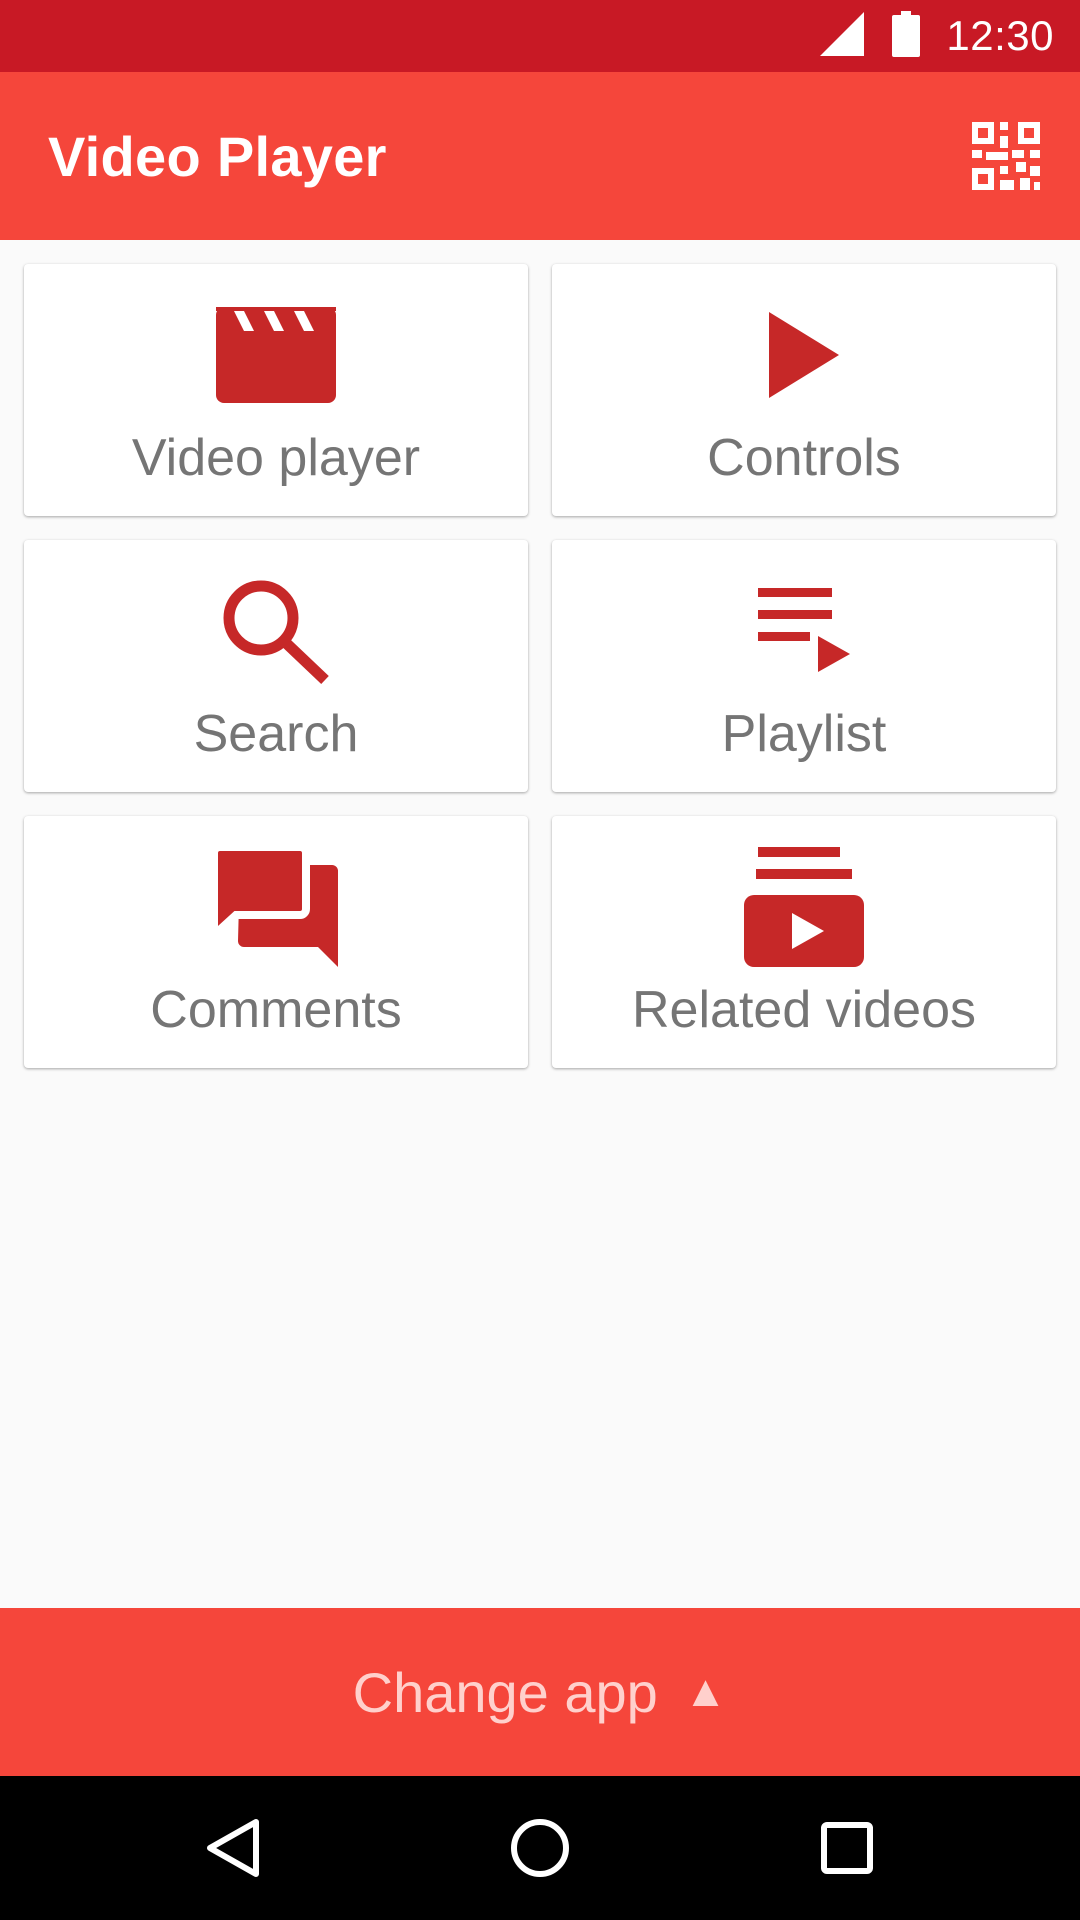 This screenshot has width=1080, height=1920. What do you see at coordinates (1000, 35) in the screenshot?
I see `clock: 12:30` at bounding box center [1000, 35].